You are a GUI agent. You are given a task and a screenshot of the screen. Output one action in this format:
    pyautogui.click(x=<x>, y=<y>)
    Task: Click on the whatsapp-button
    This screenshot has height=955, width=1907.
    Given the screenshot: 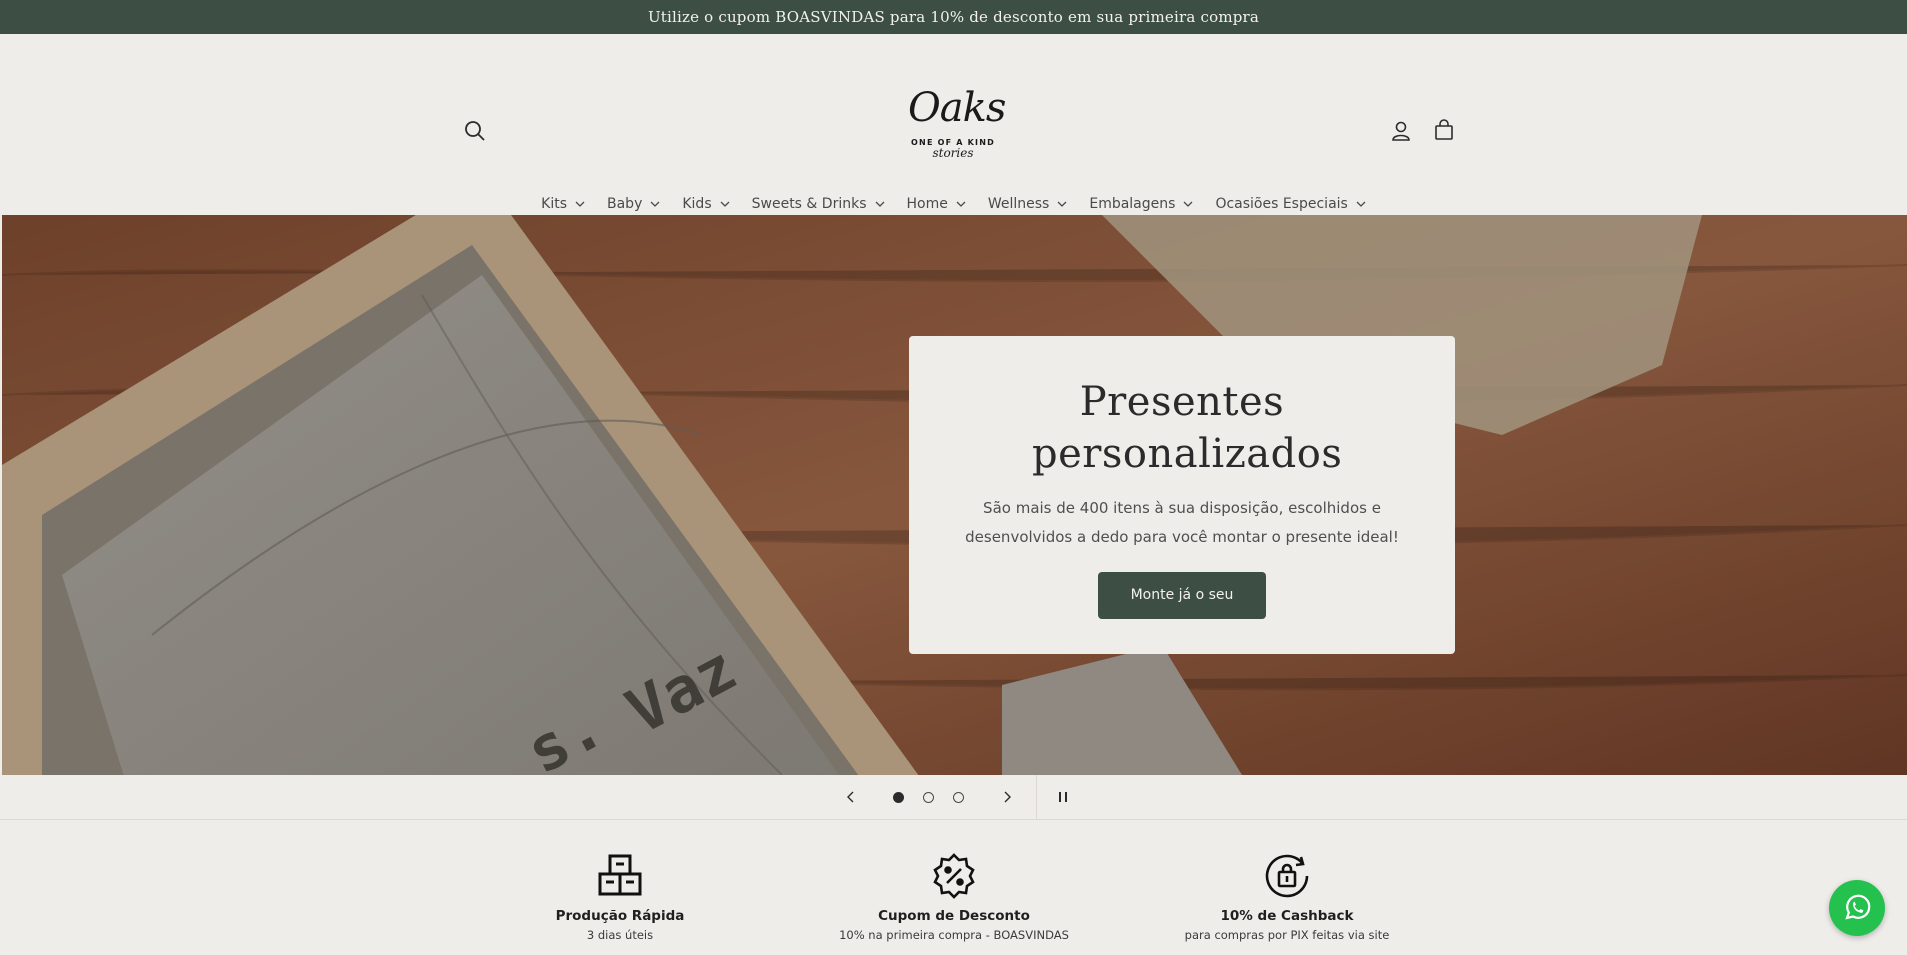 What is the action you would take?
    pyautogui.click(x=1857, y=908)
    